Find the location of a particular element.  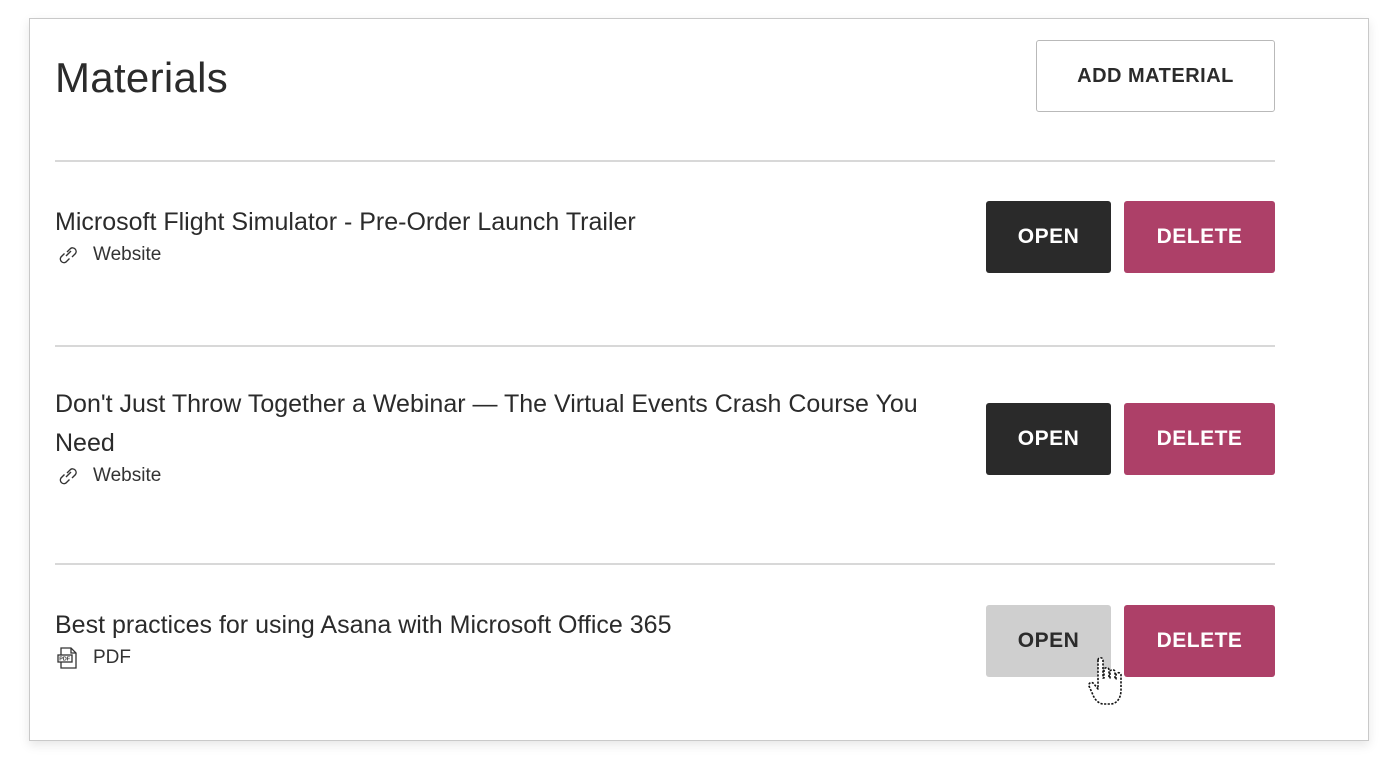

svg-text: PDF is located at coordinates (64, 660).